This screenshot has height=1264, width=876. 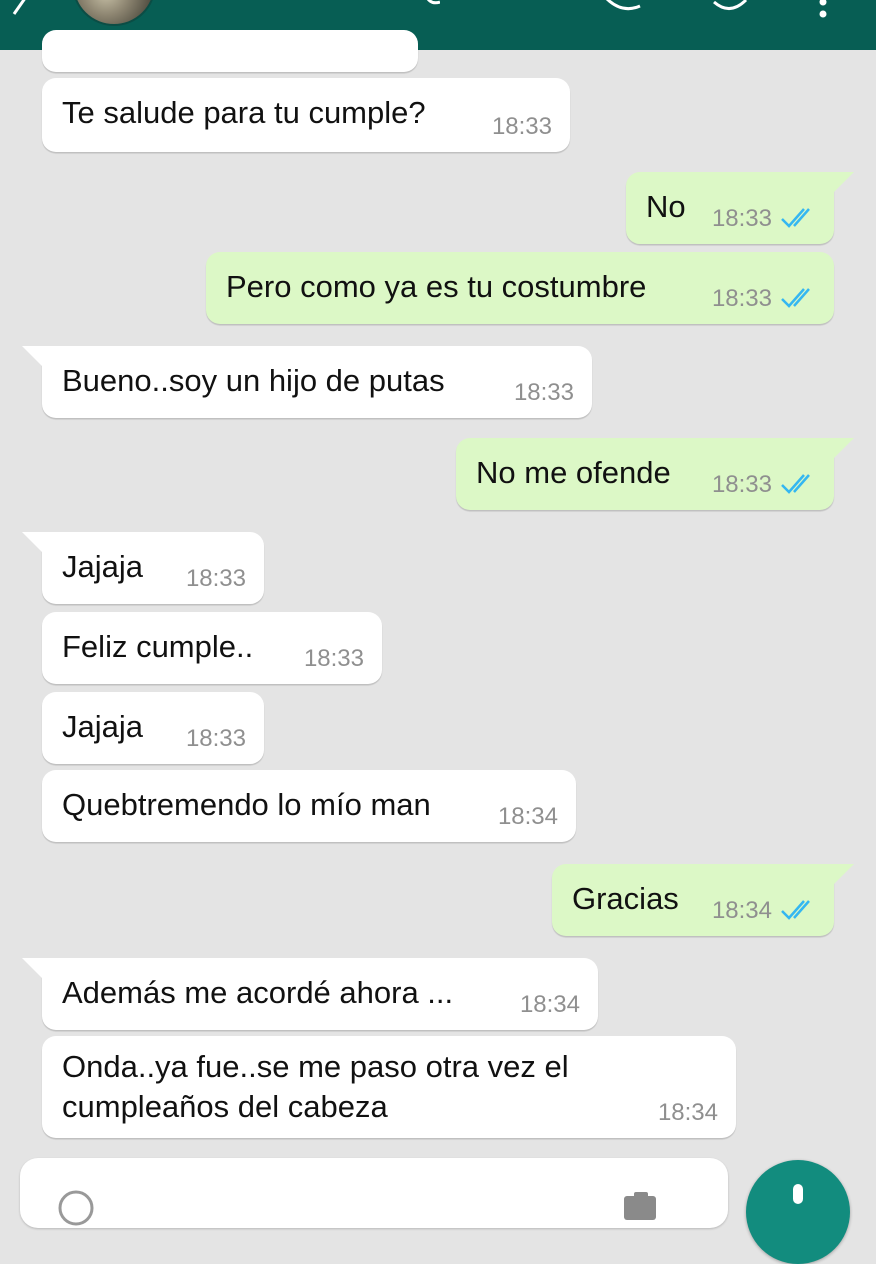 I want to click on emoji-icon, so click(x=76, y=1208).